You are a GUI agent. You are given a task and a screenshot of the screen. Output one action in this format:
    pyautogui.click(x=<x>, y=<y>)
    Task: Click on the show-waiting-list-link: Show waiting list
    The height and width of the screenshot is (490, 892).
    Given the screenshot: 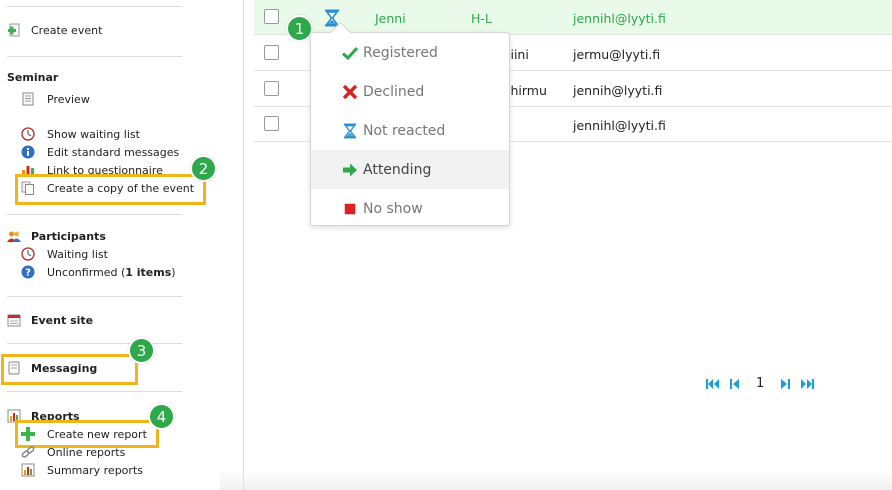 What is the action you would take?
    pyautogui.click(x=80, y=134)
    